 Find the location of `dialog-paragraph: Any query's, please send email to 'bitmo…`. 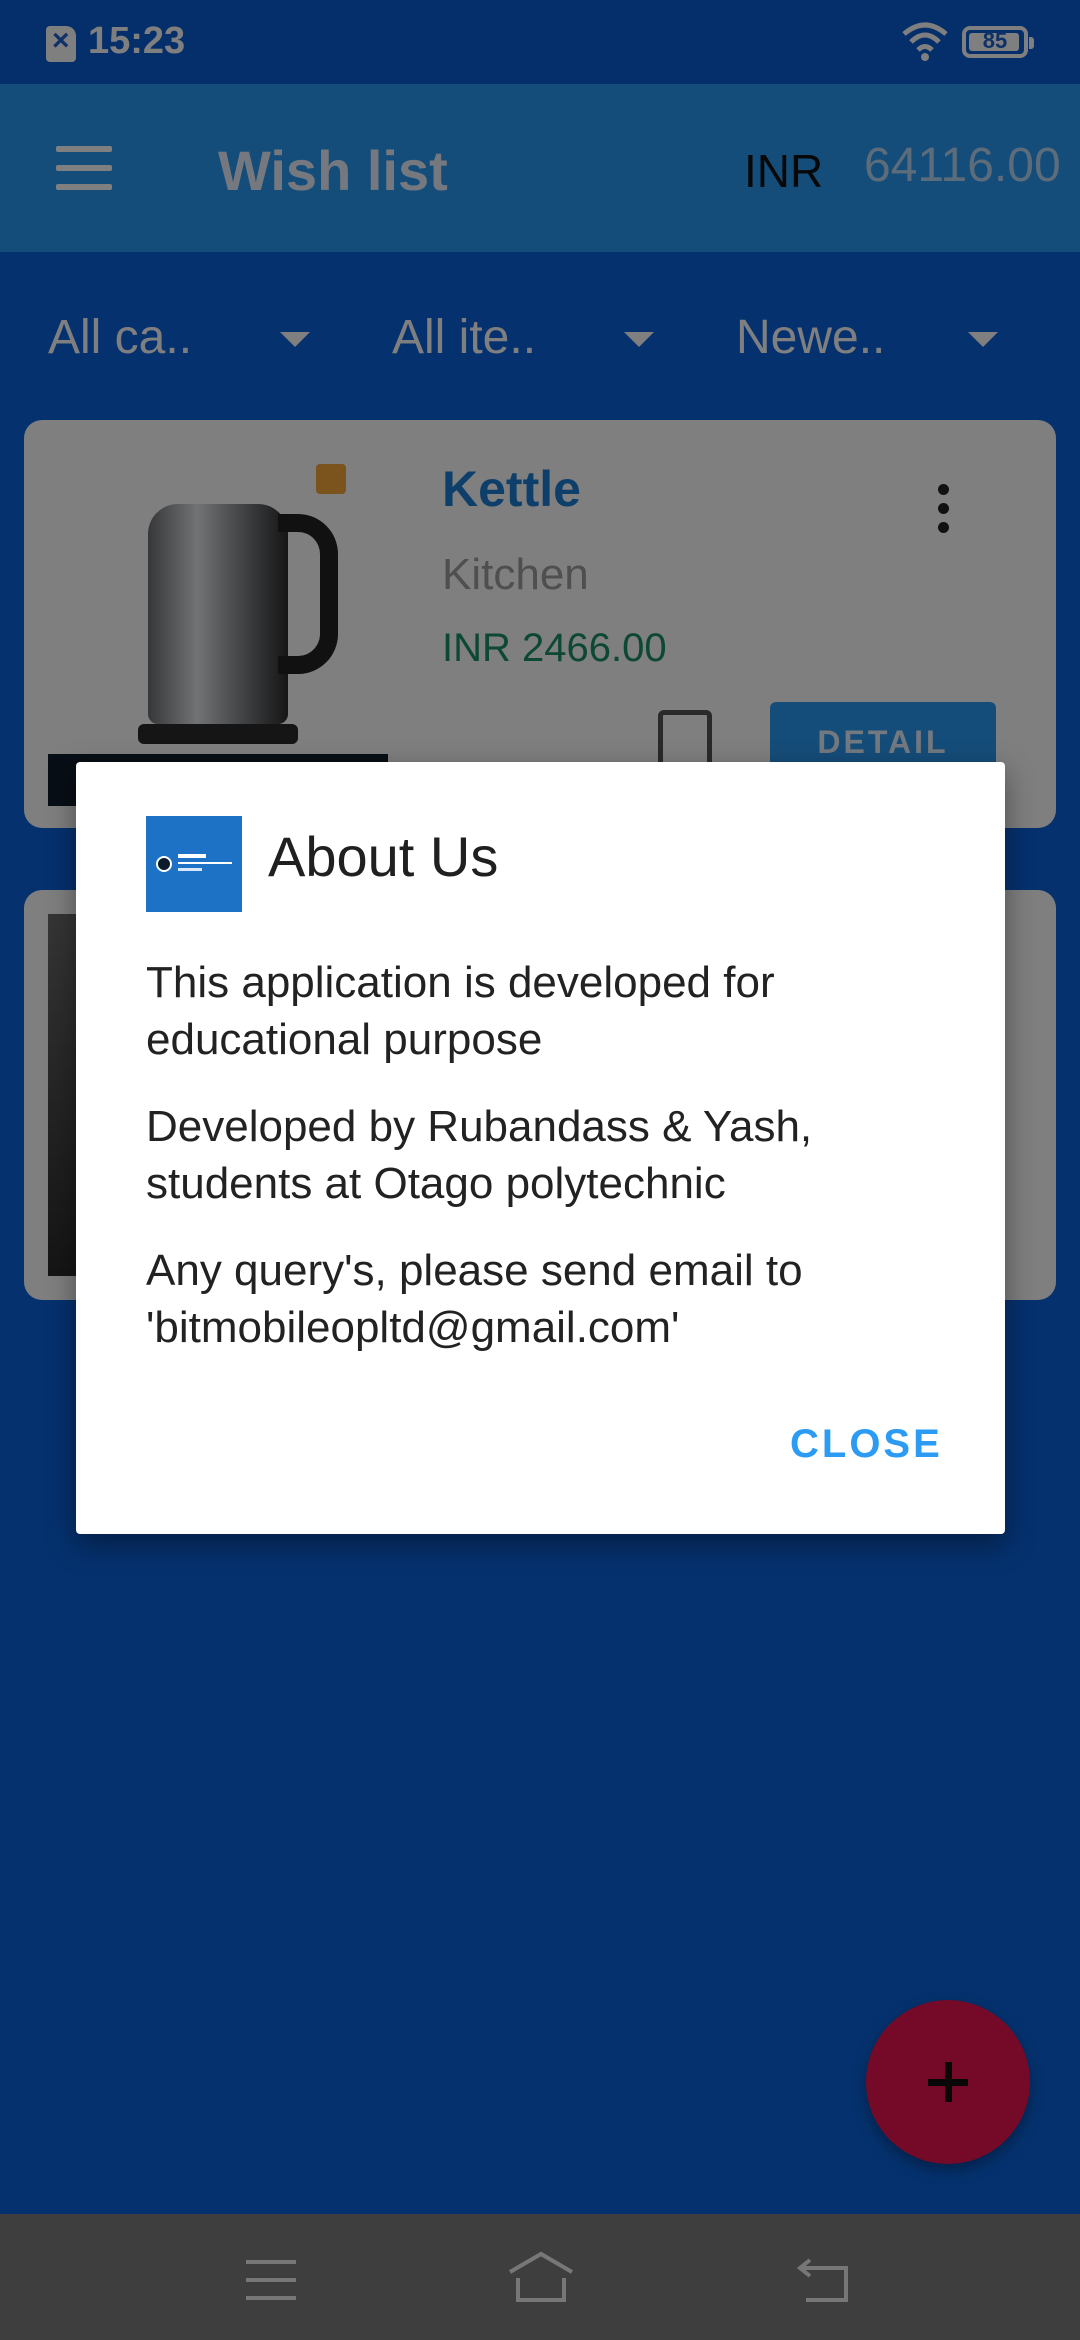

dialog-paragraph: Any query's, please send email to 'bitmo… is located at coordinates (474, 1299).